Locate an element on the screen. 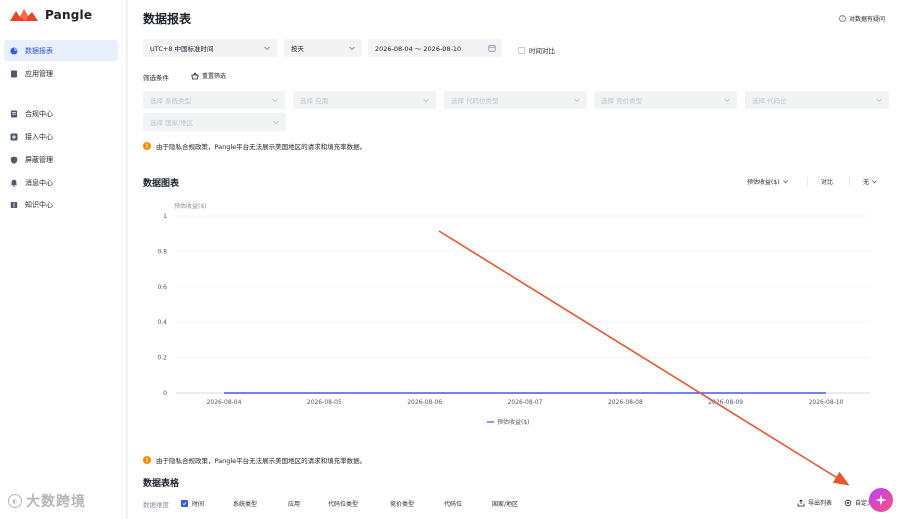  export-icon is located at coordinates (801, 502).